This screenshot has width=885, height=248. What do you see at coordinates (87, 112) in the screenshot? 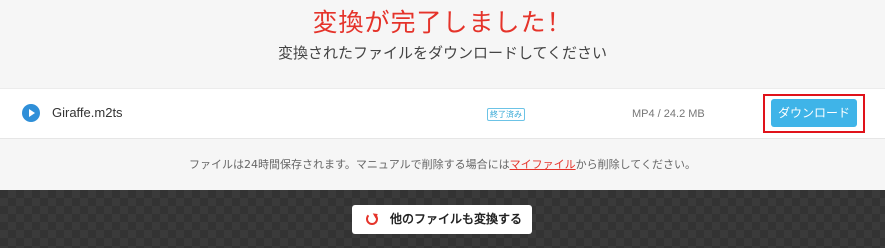
I see `file-name: Giraffe.m2ts` at bounding box center [87, 112].